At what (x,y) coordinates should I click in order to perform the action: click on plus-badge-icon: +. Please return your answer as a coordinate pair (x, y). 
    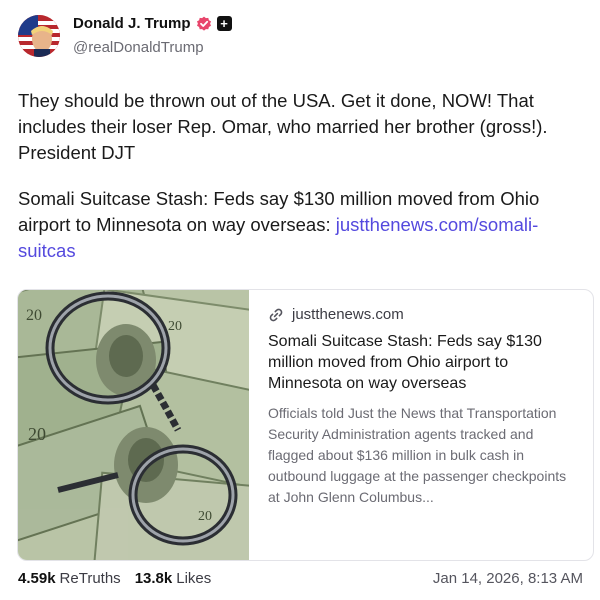
    Looking at the image, I should click on (224, 23).